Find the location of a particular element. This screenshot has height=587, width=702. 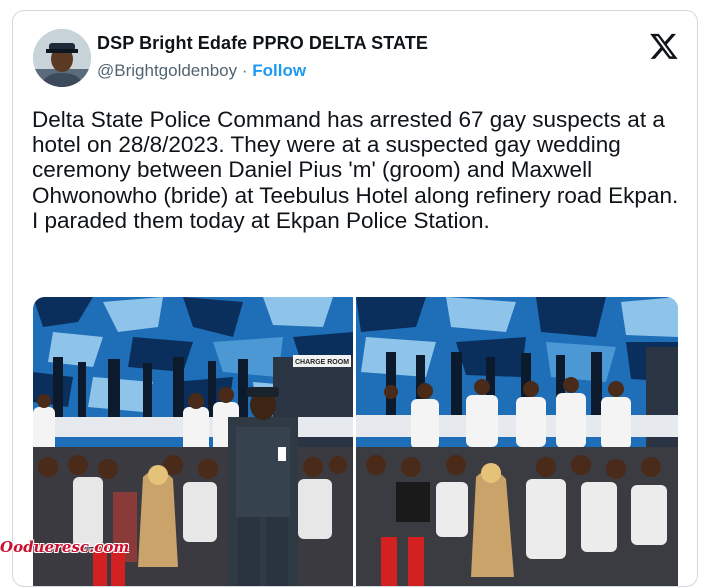

author-name: DSP Bright Edafe PPRO DELTA STATE is located at coordinates (262, 43).